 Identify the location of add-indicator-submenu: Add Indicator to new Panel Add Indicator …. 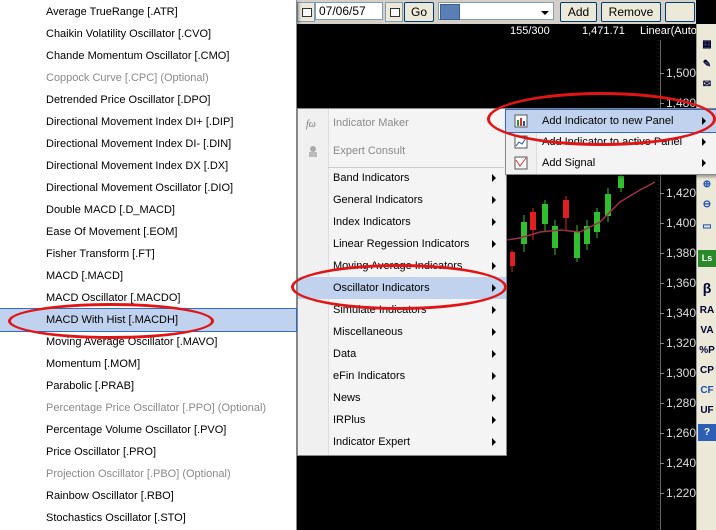
(610, 141).